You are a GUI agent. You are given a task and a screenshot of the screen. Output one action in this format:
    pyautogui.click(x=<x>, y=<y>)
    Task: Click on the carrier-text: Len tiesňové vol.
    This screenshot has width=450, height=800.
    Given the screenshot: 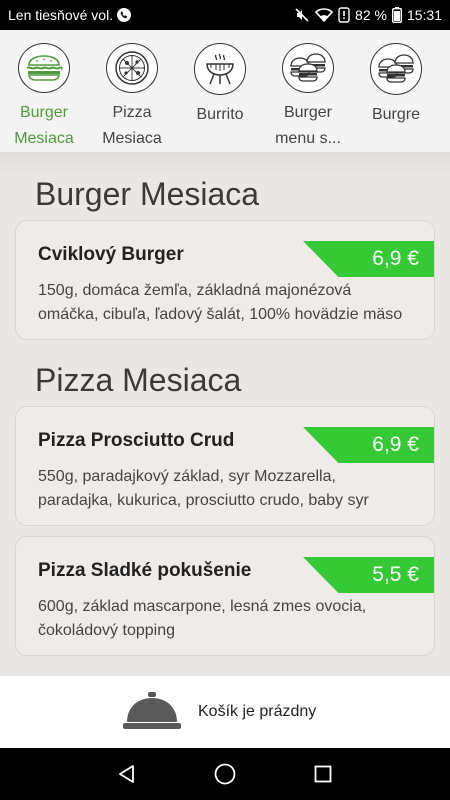 What is the action you would take?
    pyautogui.click(x=61, y=15)
    